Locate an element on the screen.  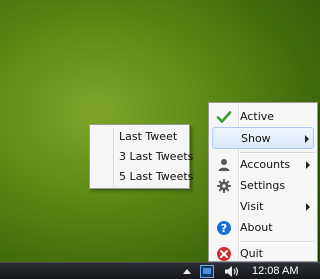
menu-item-active: Active is located at coordinates (263, 117).